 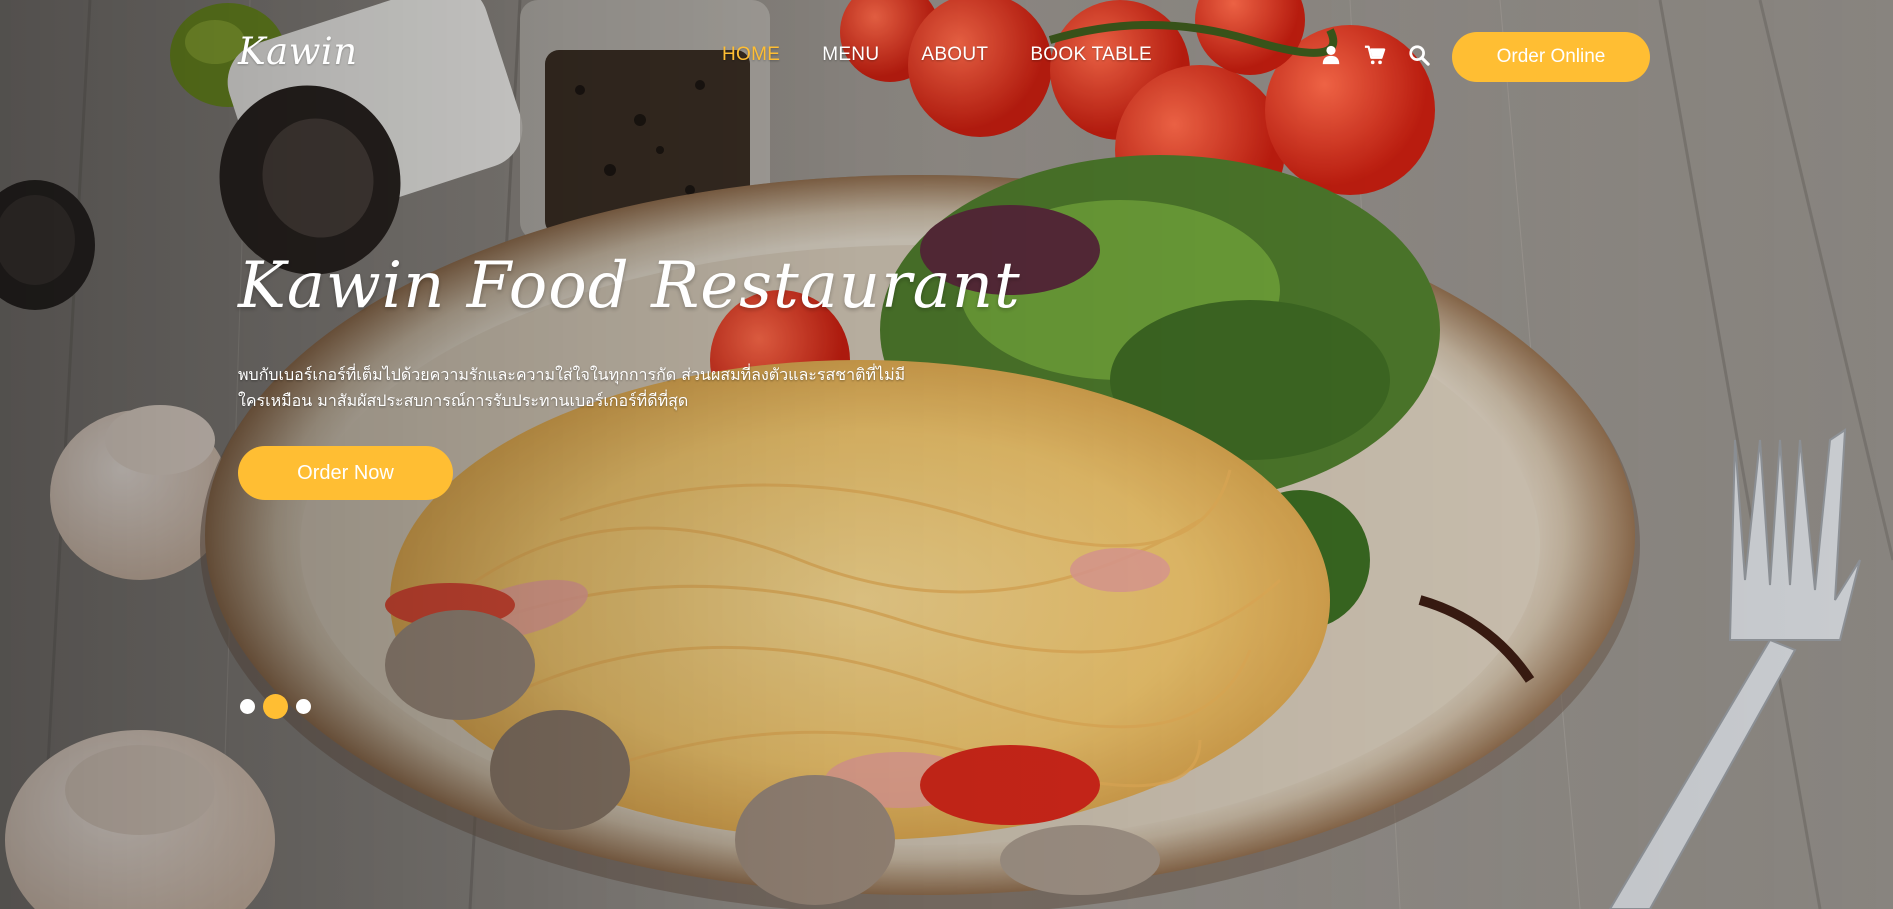 I want to click on main-nav: HOME MENU ABOUT BOOK TABLE, so click(x=958, y=55).